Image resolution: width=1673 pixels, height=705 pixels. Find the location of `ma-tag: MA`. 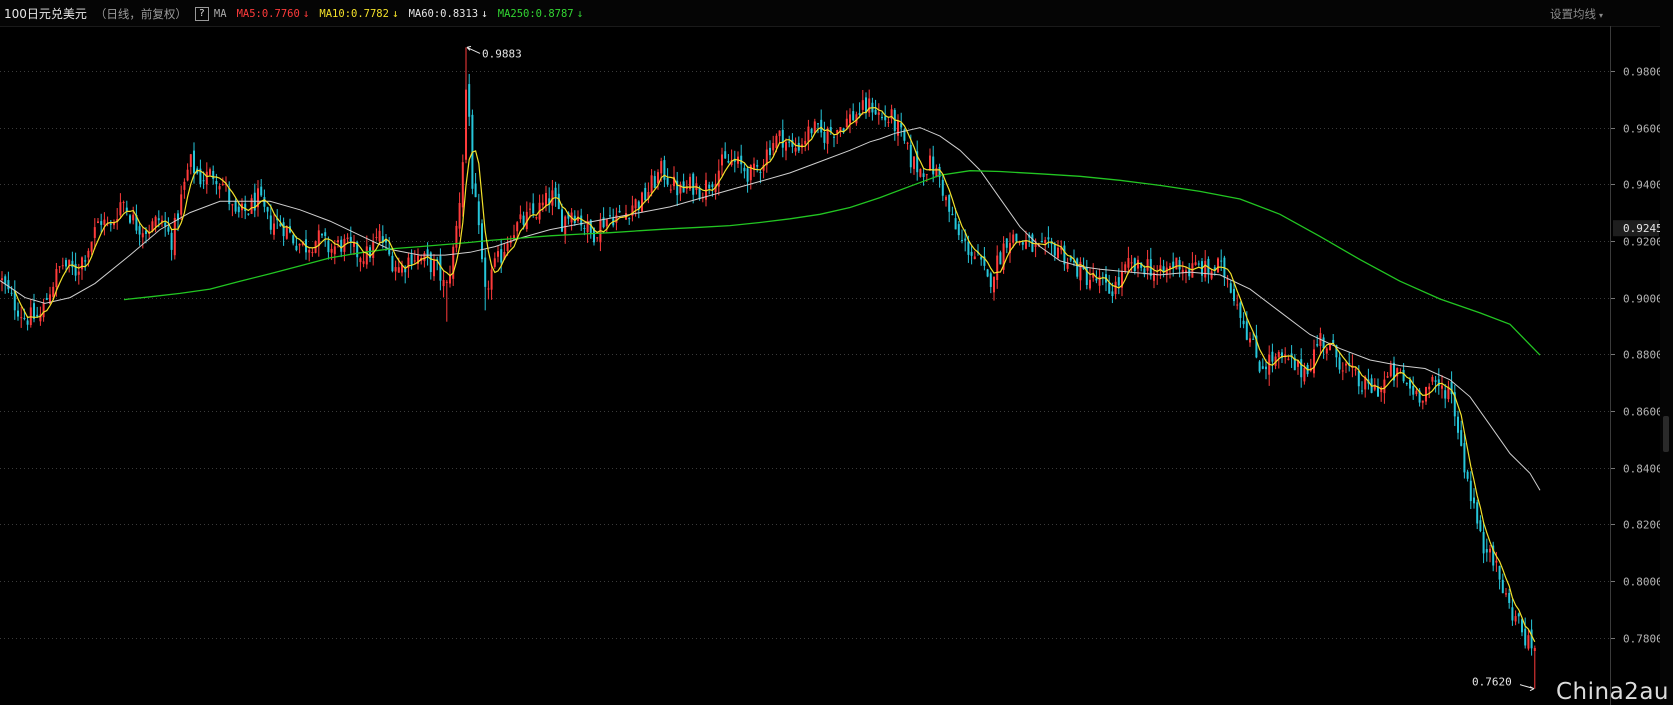

ma-tag: MA is located at coordinates (220, 14).